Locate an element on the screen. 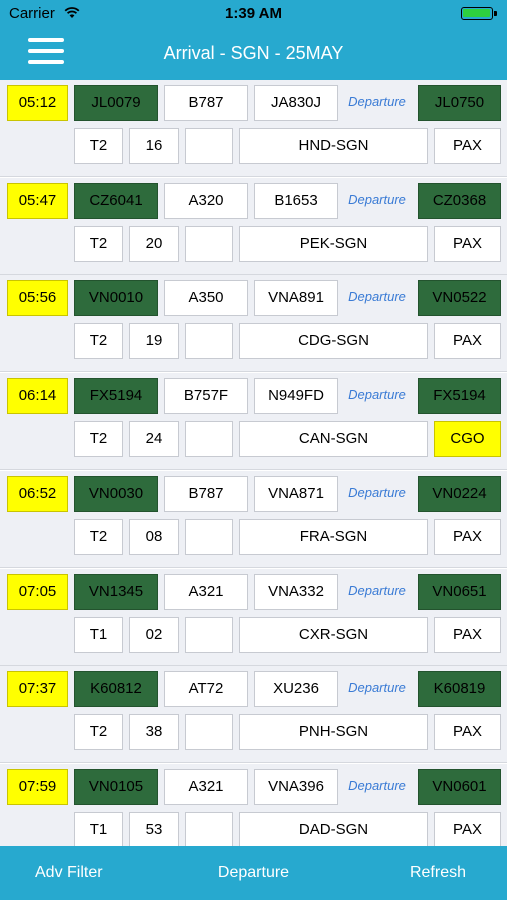  registration: VNA891 is located at coordinates (296, 298).